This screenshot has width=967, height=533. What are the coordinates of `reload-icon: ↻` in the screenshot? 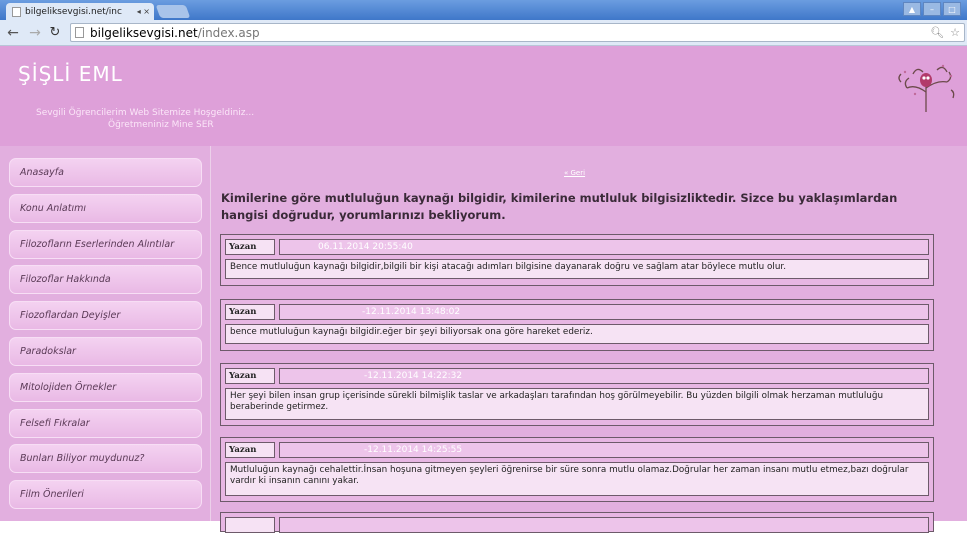 It's located at (55, 32).